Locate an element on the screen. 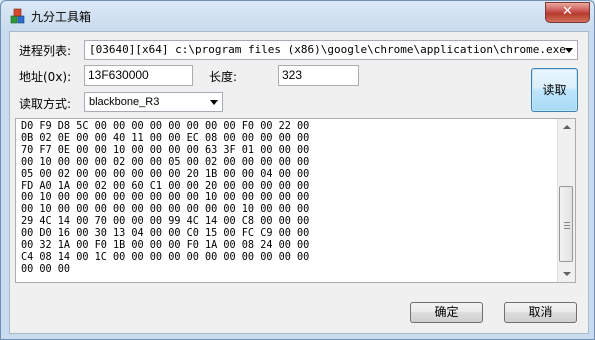 Image resolution: width=595 pixels, height=340 pixels. address-input: 13F630000 is located at coordinates (138, 75).